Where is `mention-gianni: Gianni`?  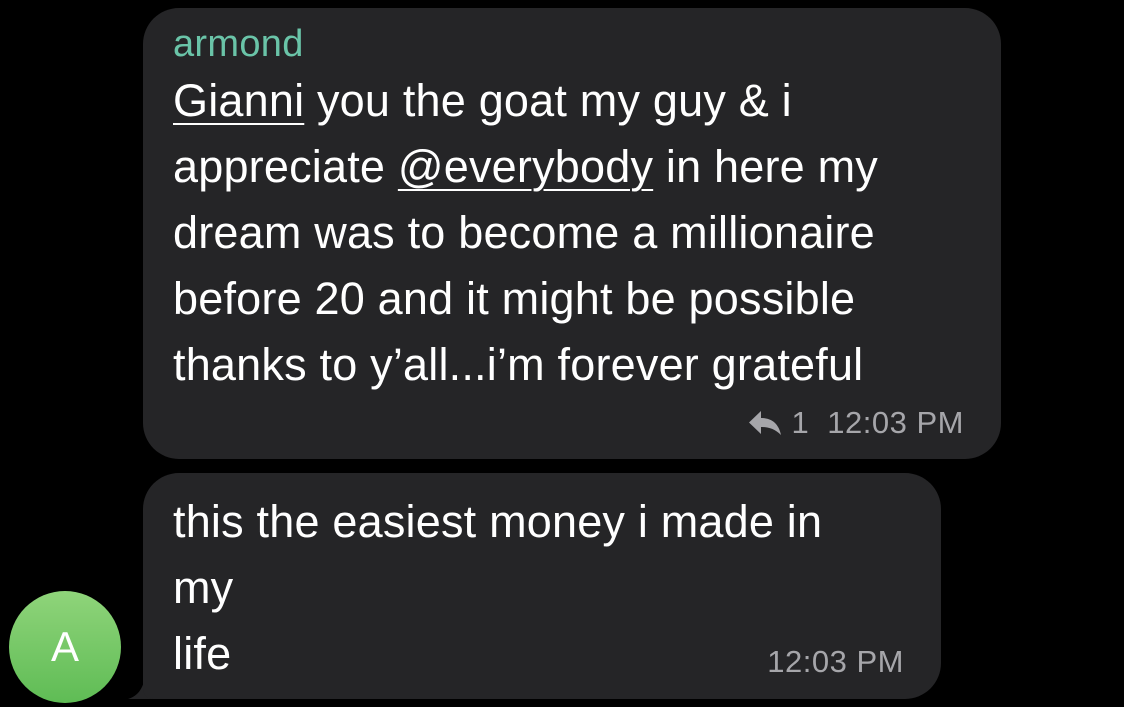 mention-gianni: Gianni is located at coordinates (238, 100).